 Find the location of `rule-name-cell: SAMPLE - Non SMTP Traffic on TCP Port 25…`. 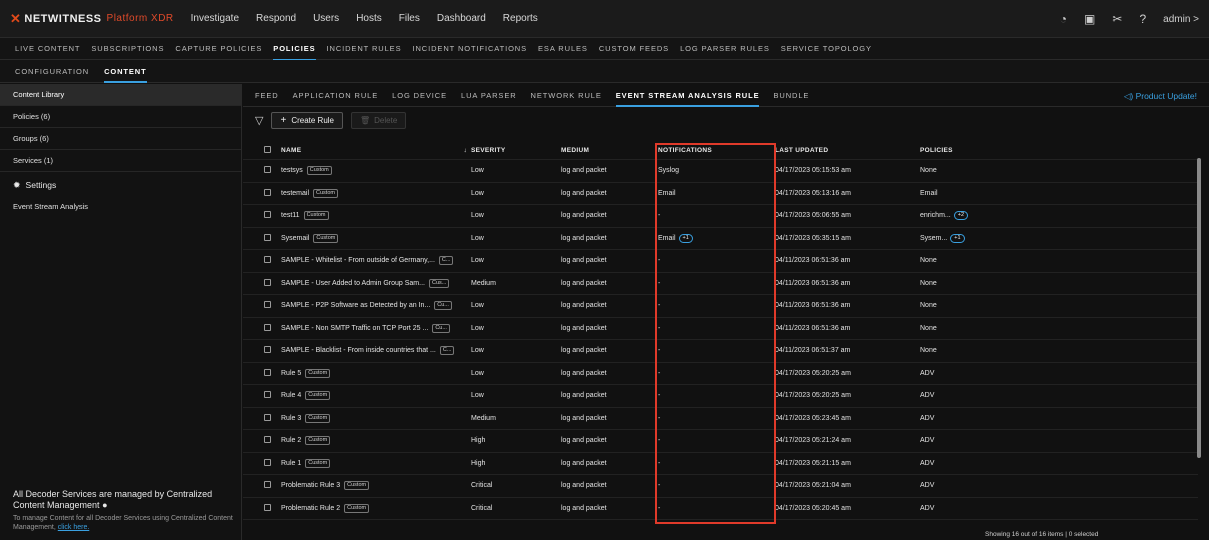

rule-name-cell: SAMPLE - Non SMTP Traffic on TCP Port 25… is located at coordinates (367, 328).